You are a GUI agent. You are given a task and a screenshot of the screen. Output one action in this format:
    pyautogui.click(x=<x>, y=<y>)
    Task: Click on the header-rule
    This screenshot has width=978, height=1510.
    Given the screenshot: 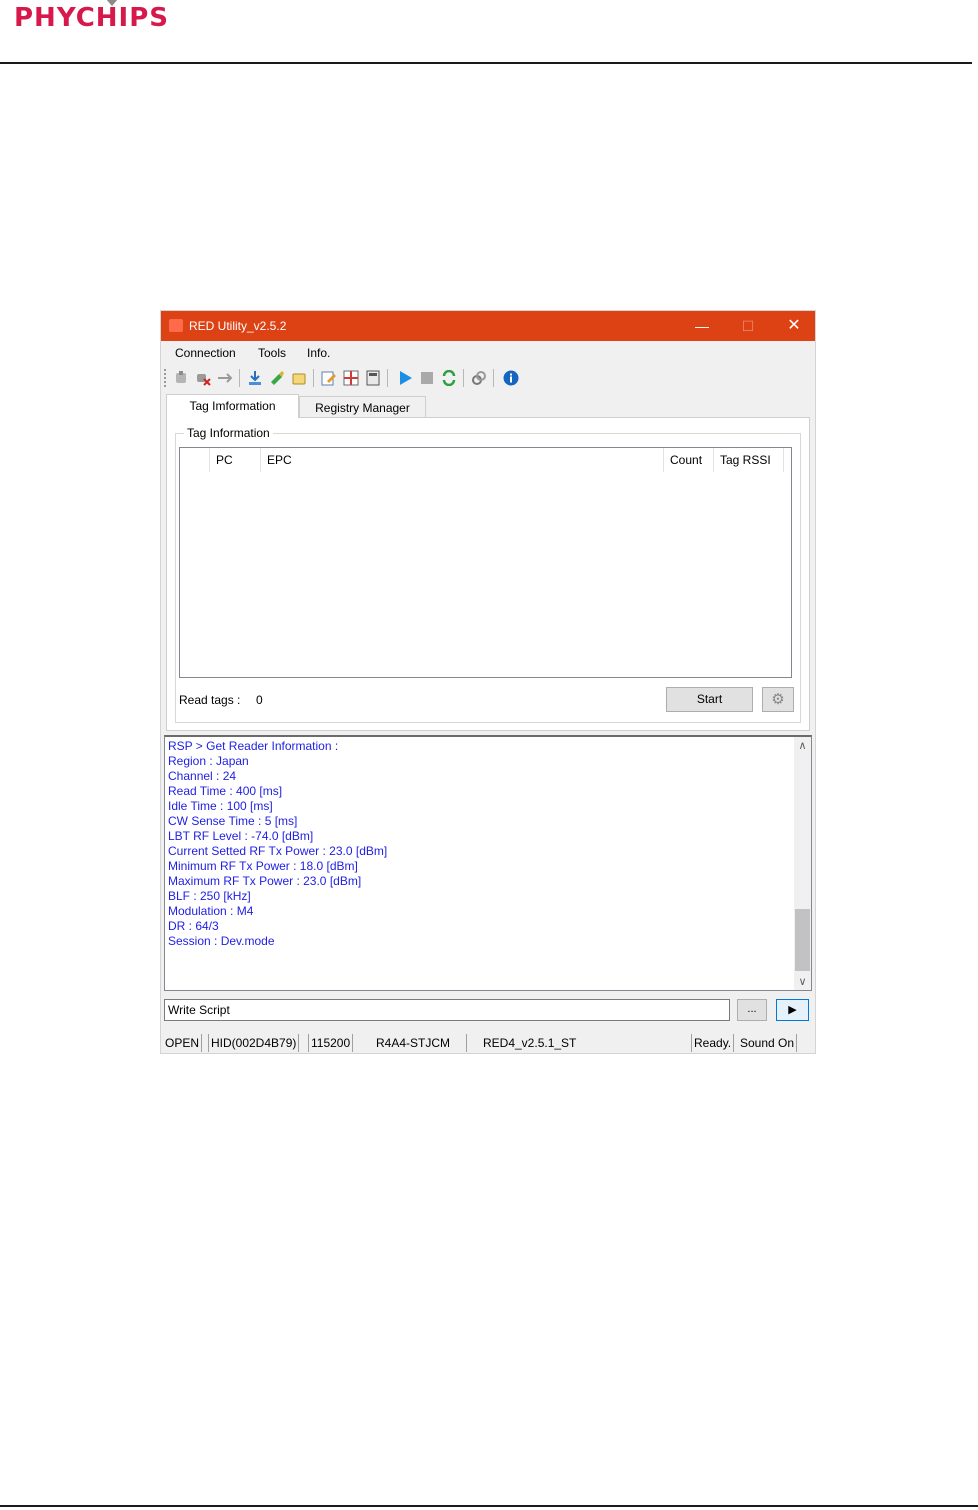 What is the action you would take?
    pyautogui.click(x=486, y=63)
    